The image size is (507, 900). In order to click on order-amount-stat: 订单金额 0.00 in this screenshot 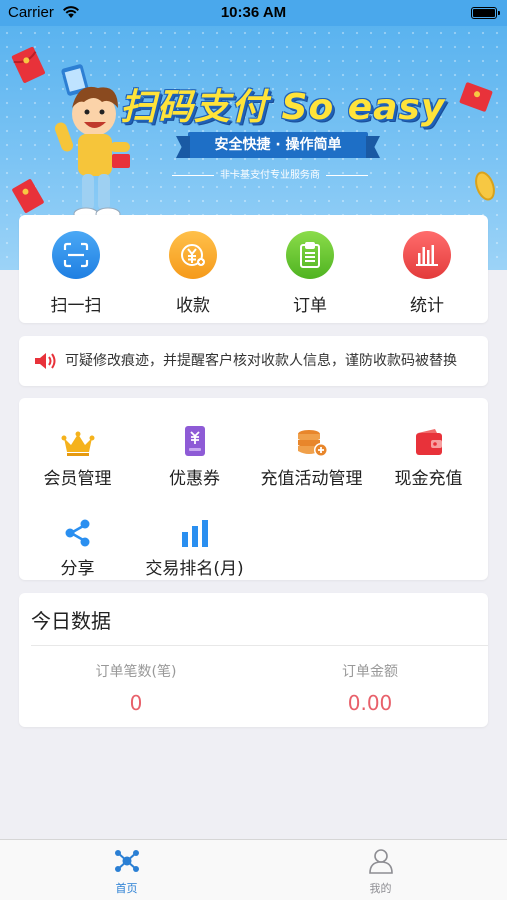, I will do `click(370, 688)`.